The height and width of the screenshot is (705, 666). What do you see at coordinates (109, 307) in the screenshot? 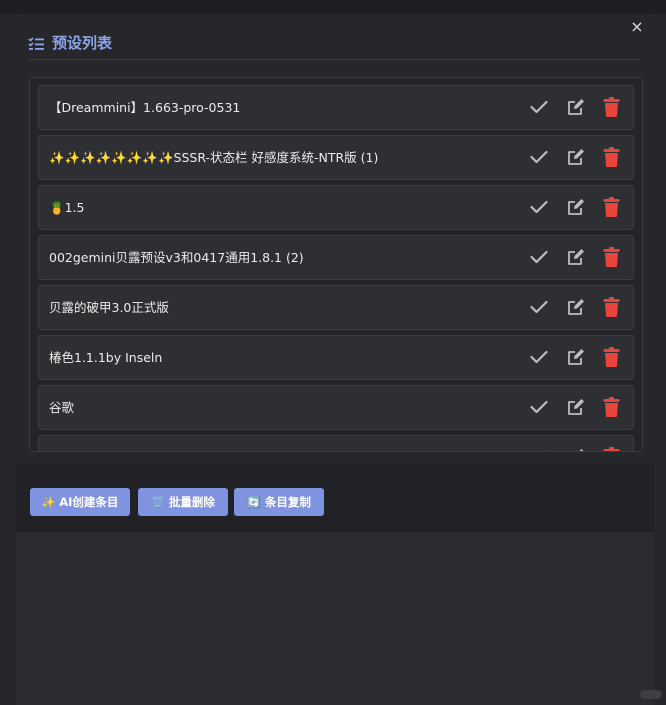
I see `preset-name: 贝露的破甲3.0正式版` at bounding box center [109, 307].